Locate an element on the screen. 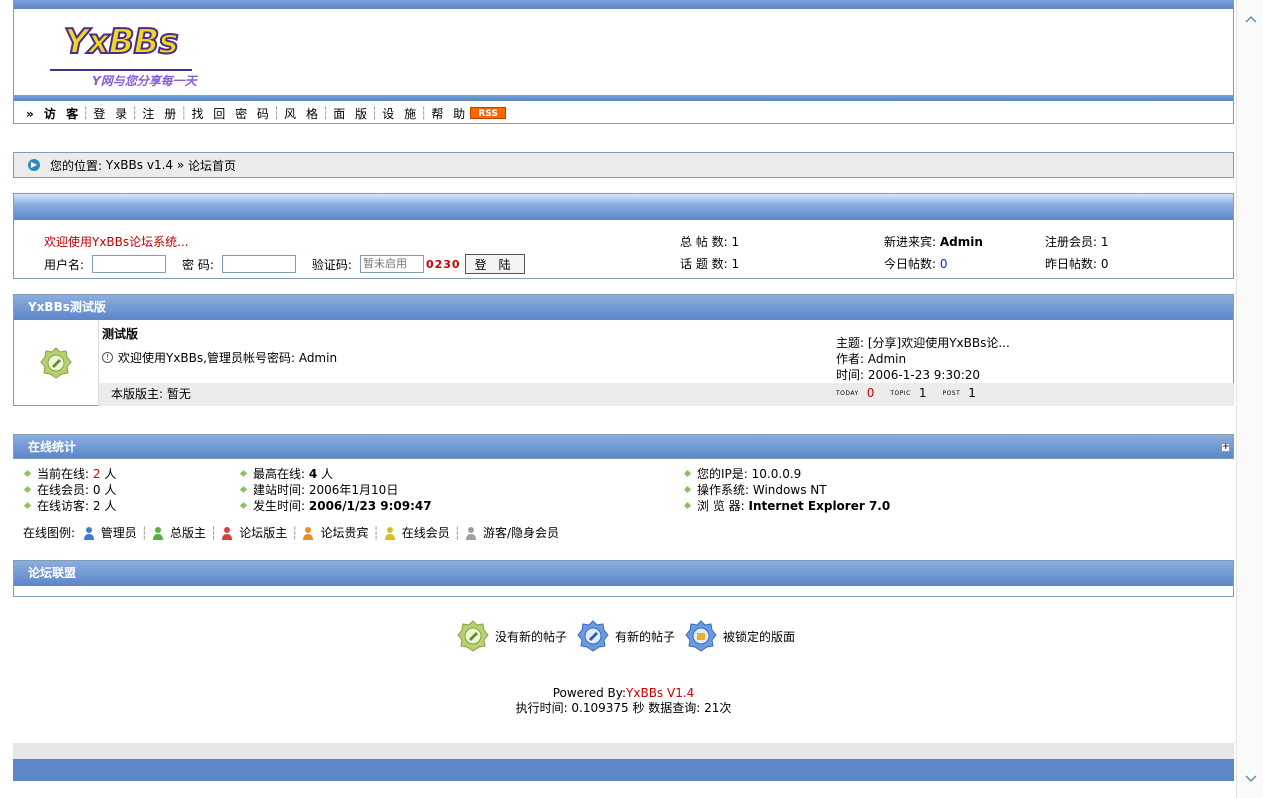 The width and height of the screenshot is (1263, 798). nav-panel: 面 版 is located at coordinates (351, 113).